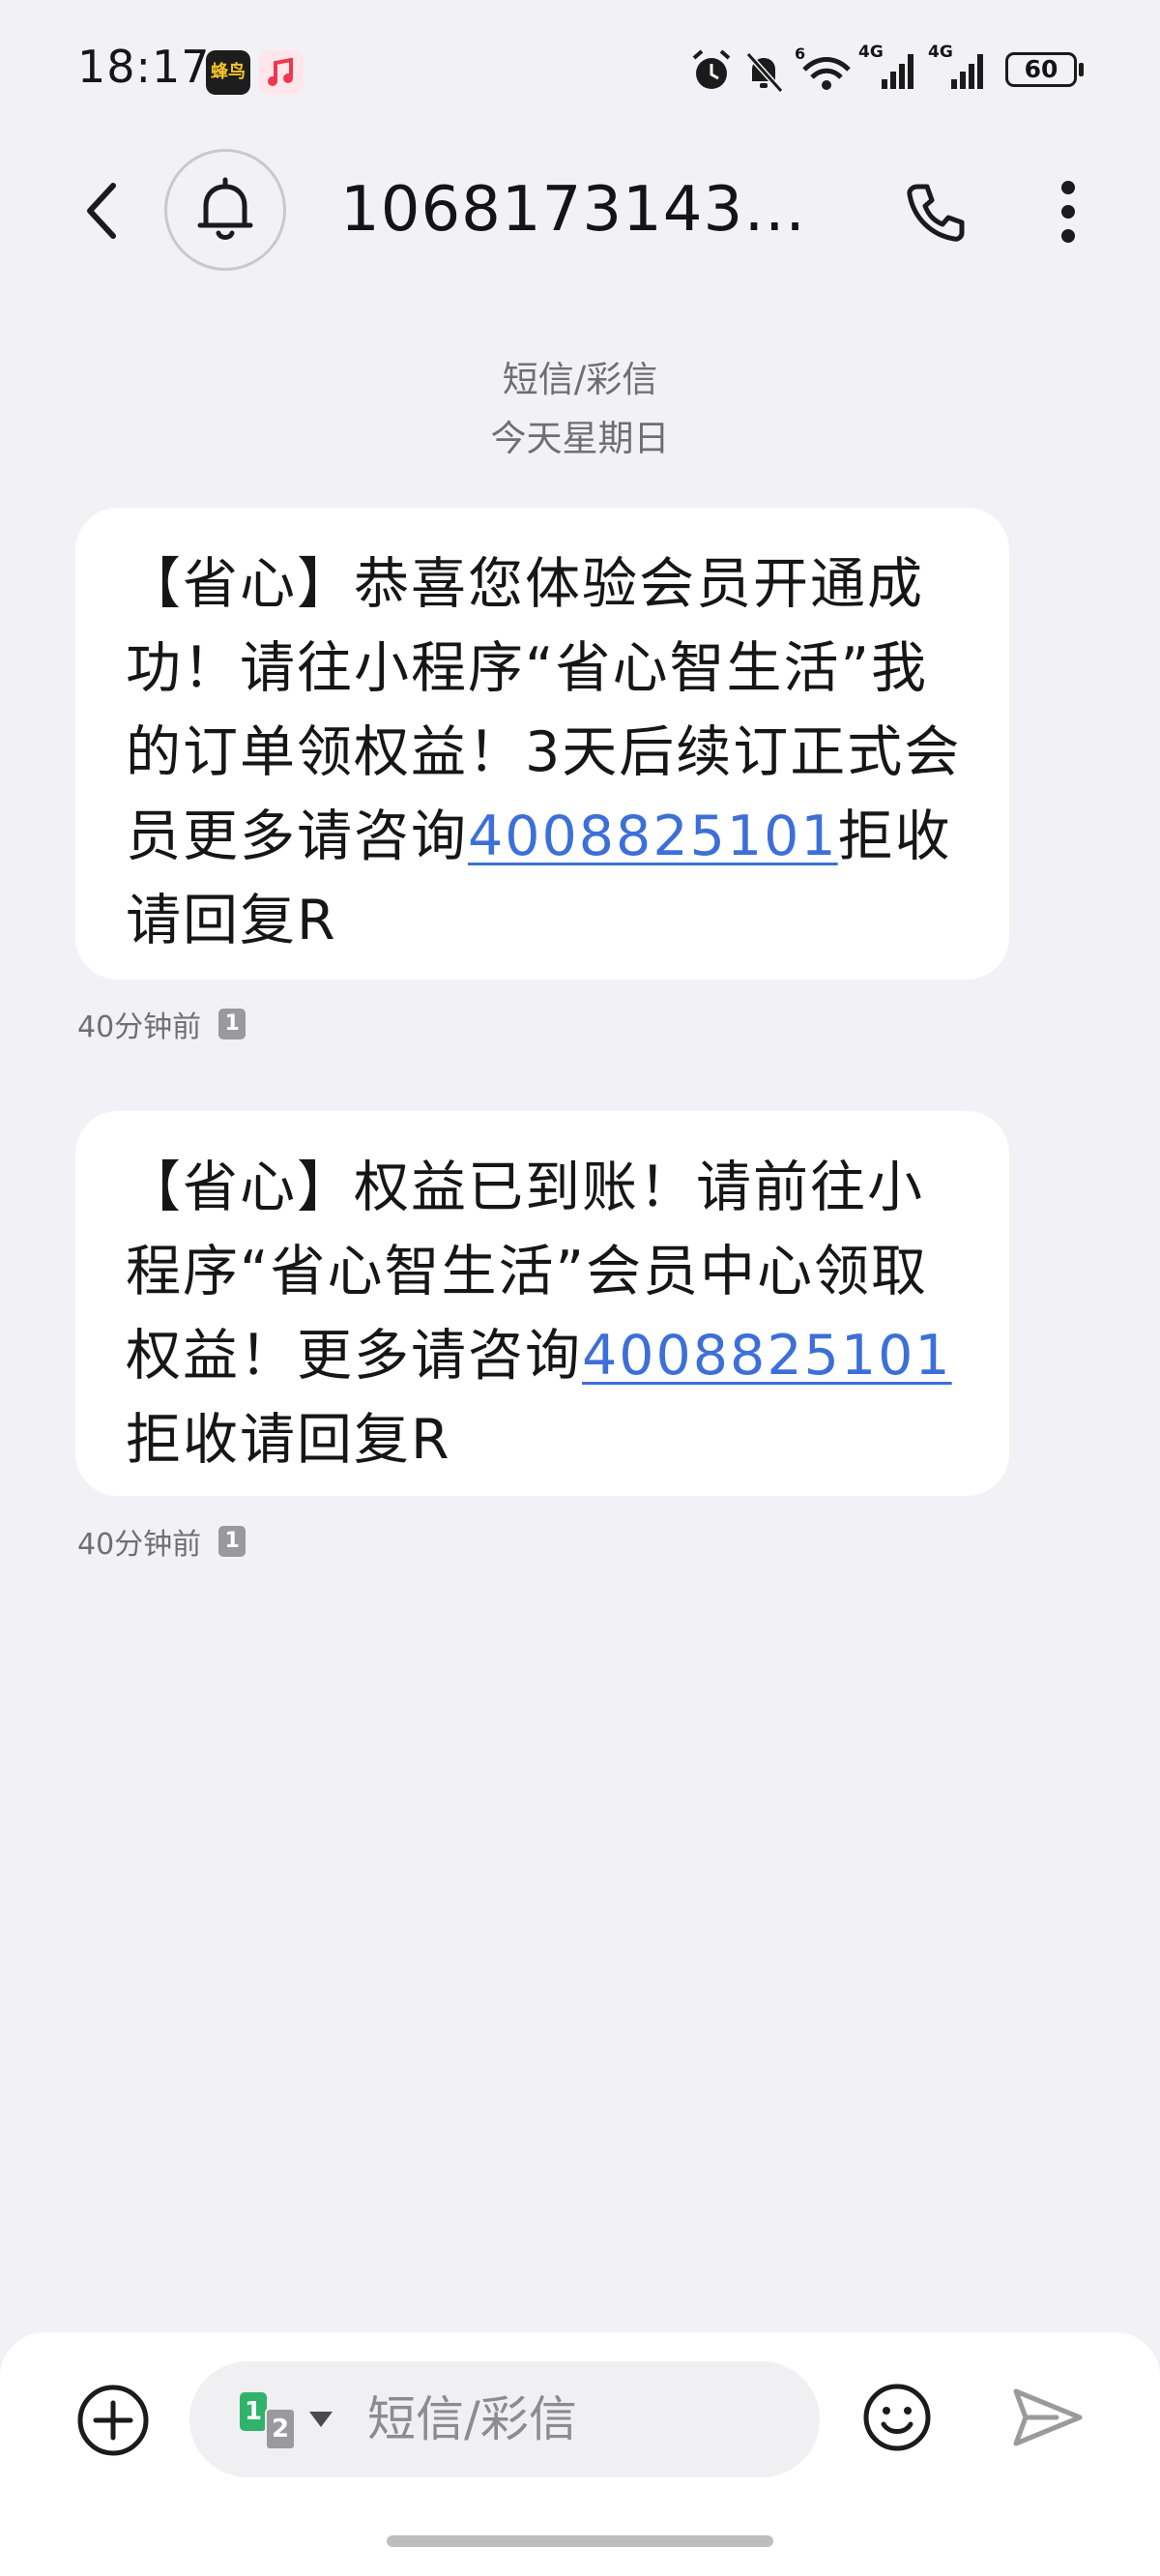  I want to click on add-attachment-button, so click(113, 2420).